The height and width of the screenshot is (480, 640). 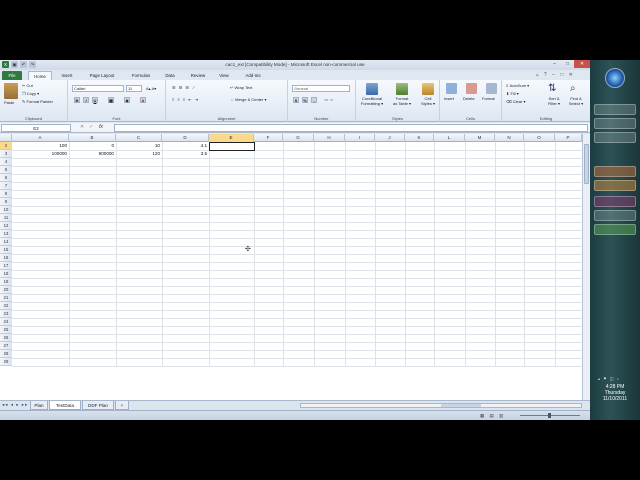 What do you see at coordinates (480, 138) in the screenshot?
I see `col-header-m: M` at bounding box center [480, 138].